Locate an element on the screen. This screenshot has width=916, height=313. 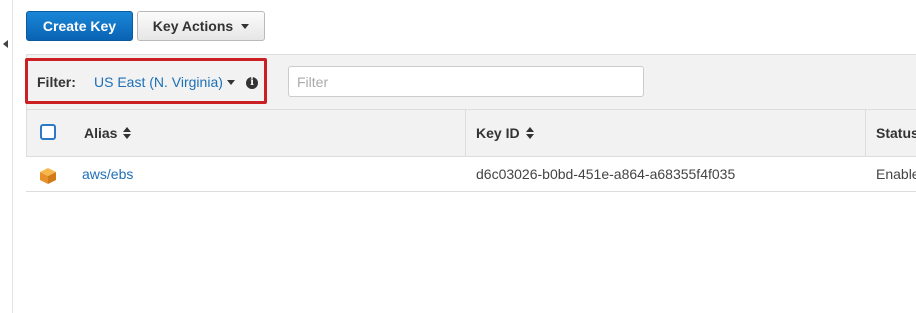
column-header-label: Alias is located at coordinates (101, 133).